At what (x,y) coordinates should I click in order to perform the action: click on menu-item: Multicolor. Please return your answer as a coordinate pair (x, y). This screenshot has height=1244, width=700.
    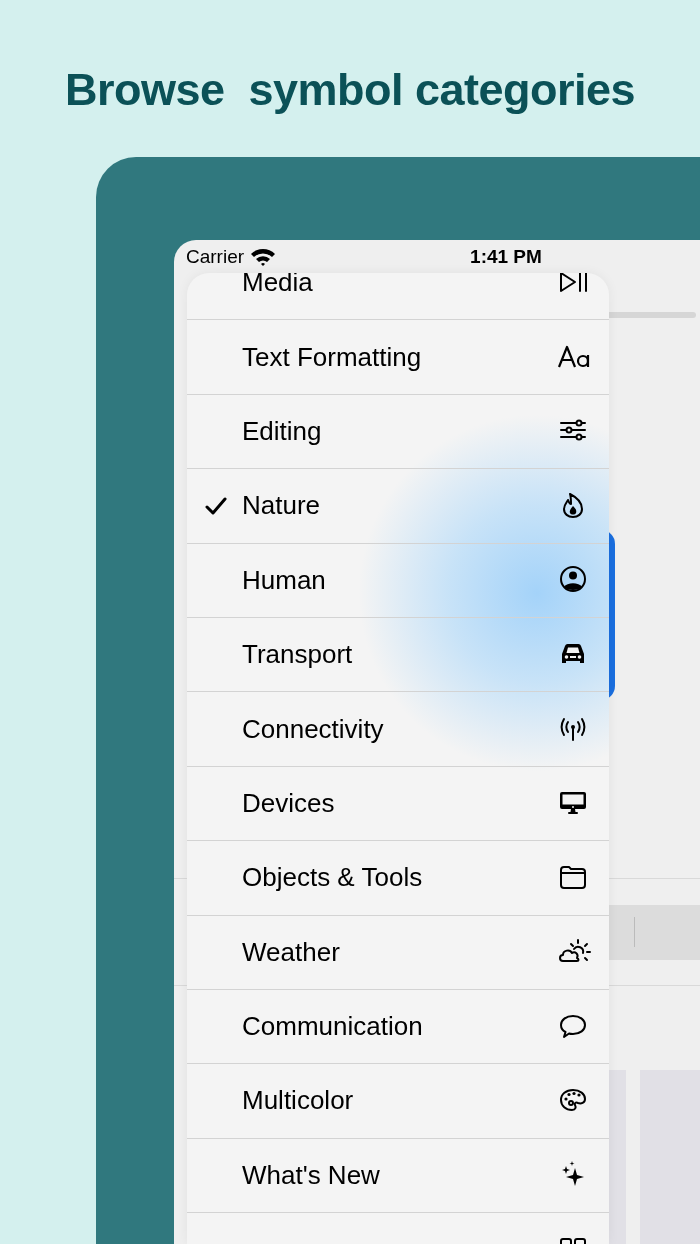
    Looking at the image, I should click on (398, 1101).